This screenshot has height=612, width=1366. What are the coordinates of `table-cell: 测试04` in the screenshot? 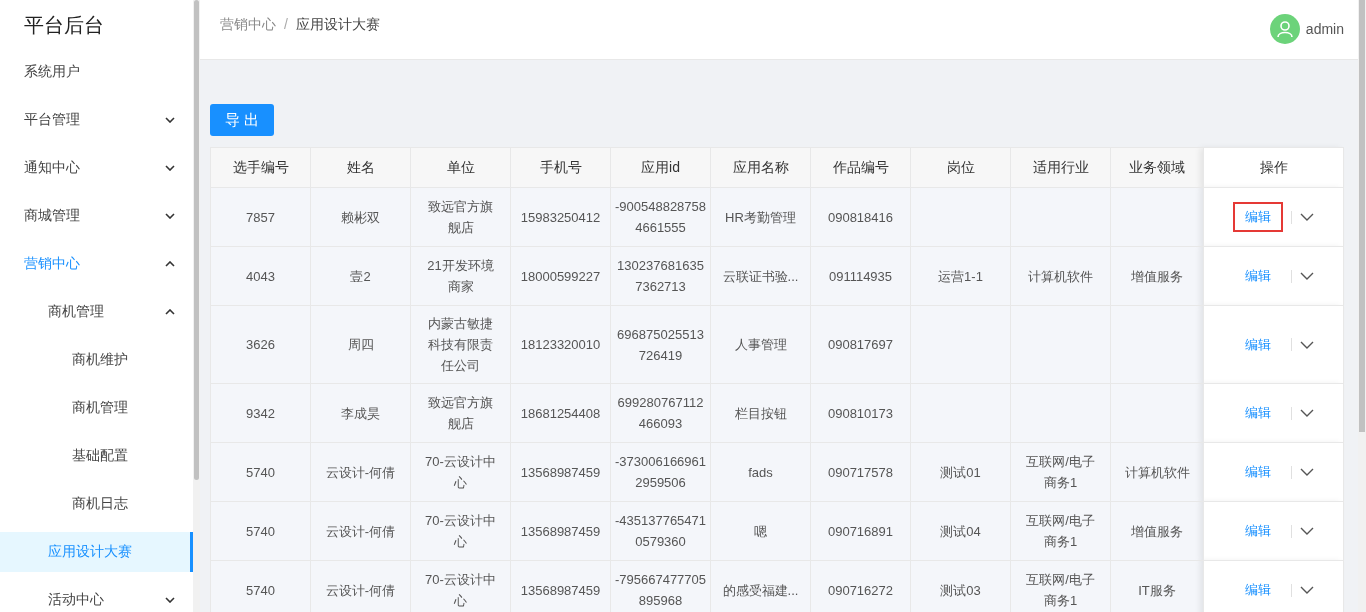 It's located at (960, 531).